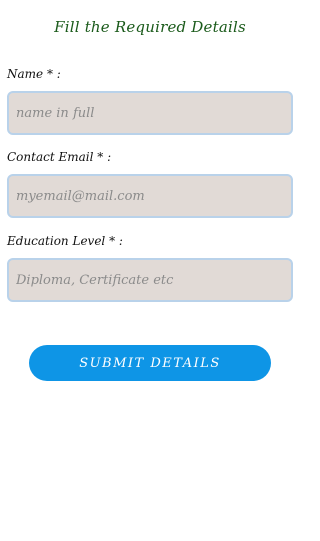  I want to click on form-title: Fill the Required Details, so click(150, 27).